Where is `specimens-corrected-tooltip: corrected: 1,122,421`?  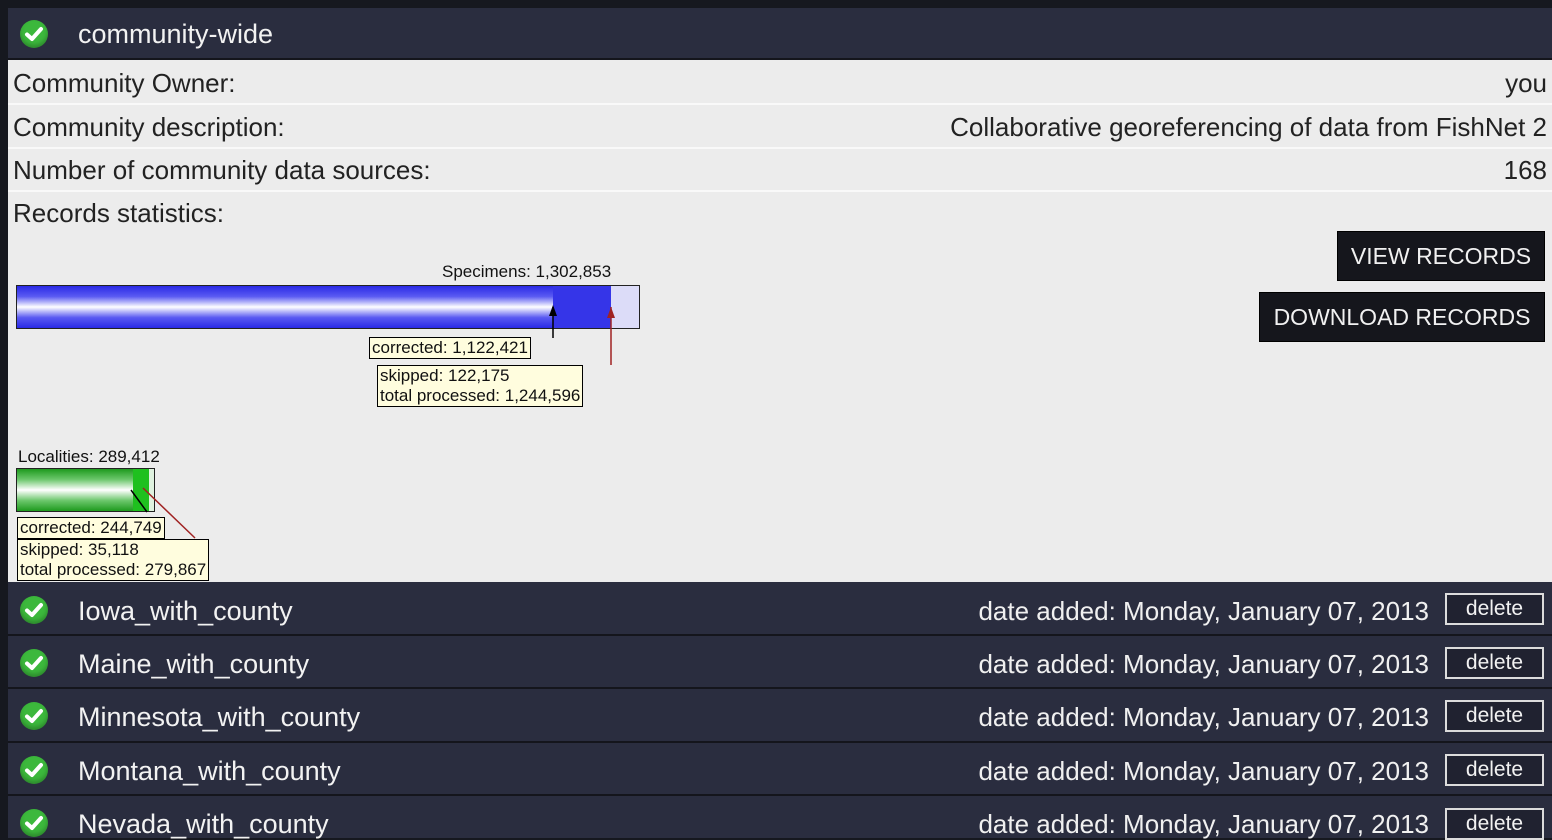 specimens-corrected-tooltip: corrected: 1,122,421 is located at coordinates (450, 348).